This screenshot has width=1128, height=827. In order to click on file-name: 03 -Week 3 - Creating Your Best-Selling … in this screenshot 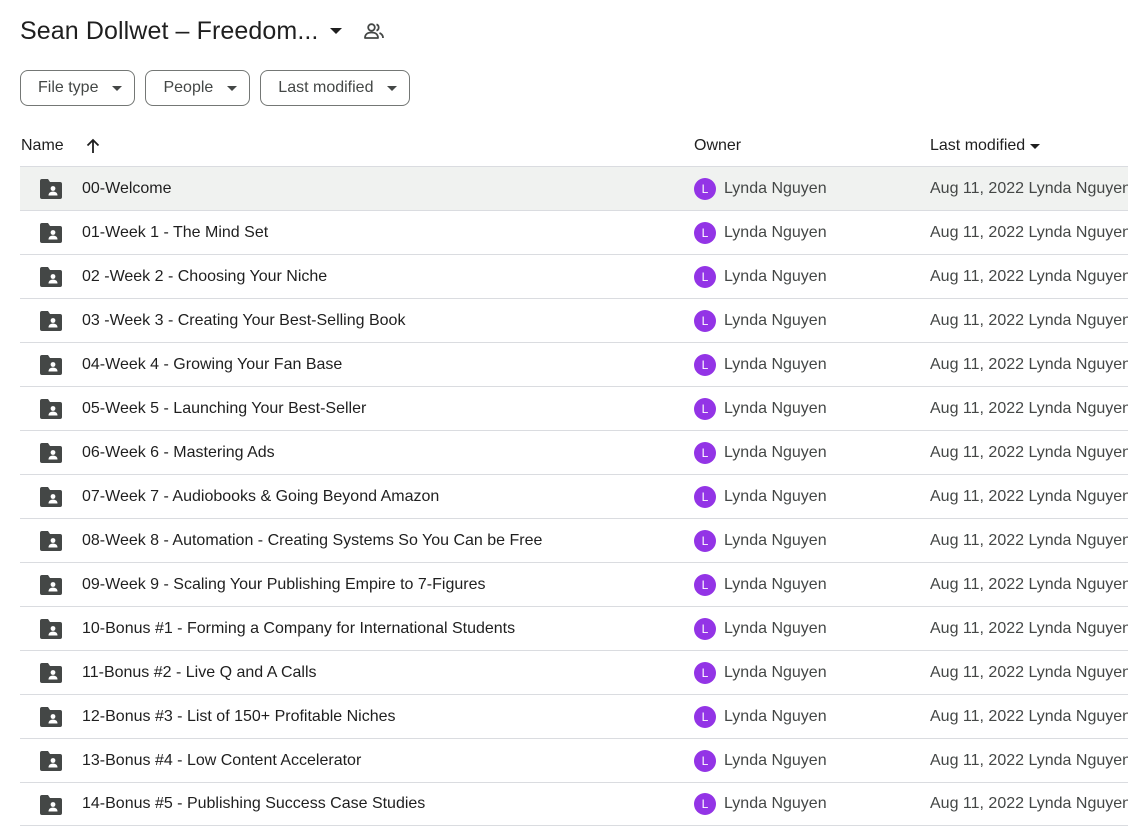, I will do `click(243, 321)`.